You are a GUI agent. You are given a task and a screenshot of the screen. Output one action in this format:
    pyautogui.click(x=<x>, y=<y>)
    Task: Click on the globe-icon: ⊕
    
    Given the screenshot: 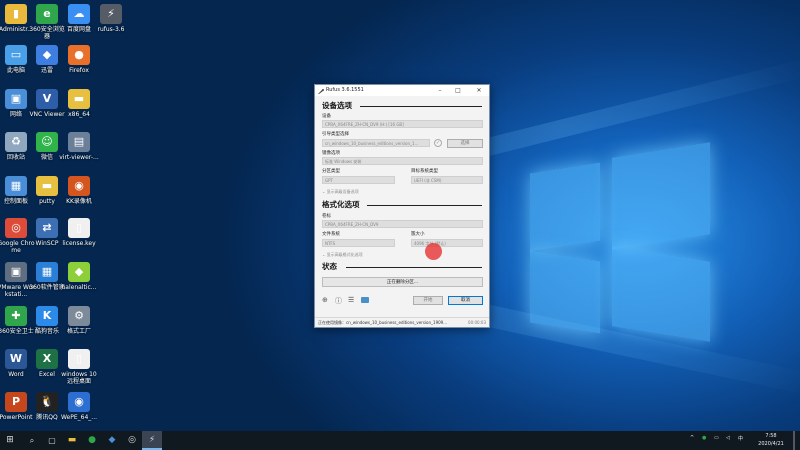 What is the action you would take?
    pyautogui.click(x=325, y=300)
    